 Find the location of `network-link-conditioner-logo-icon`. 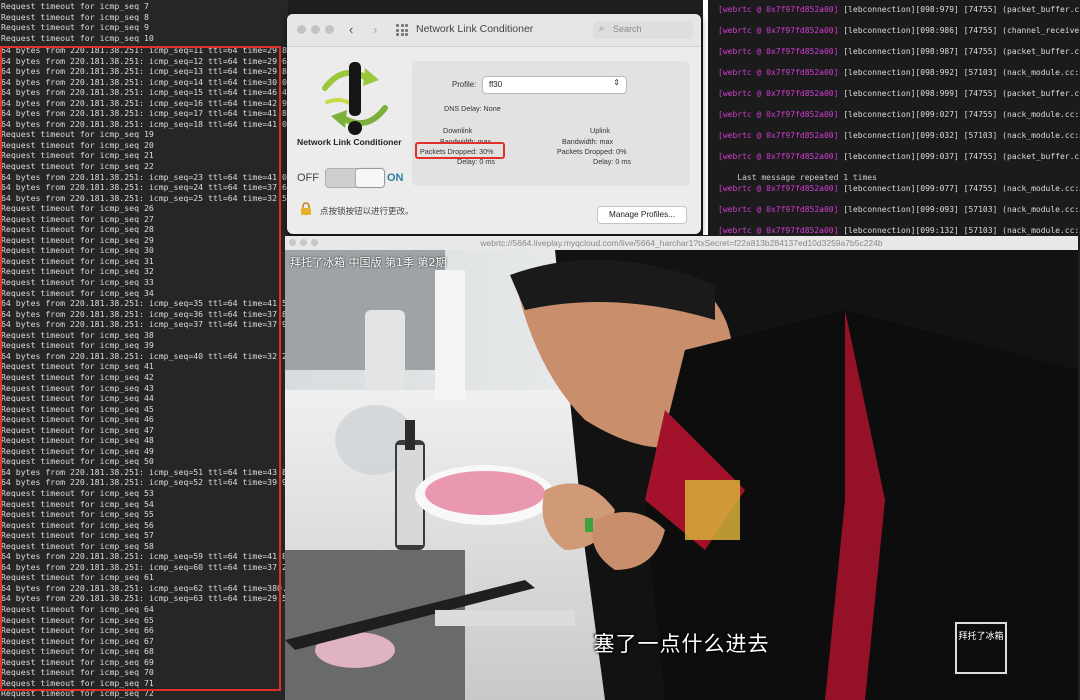

network-link-conditioner-logo-icon is located at coordinates (355, 98).